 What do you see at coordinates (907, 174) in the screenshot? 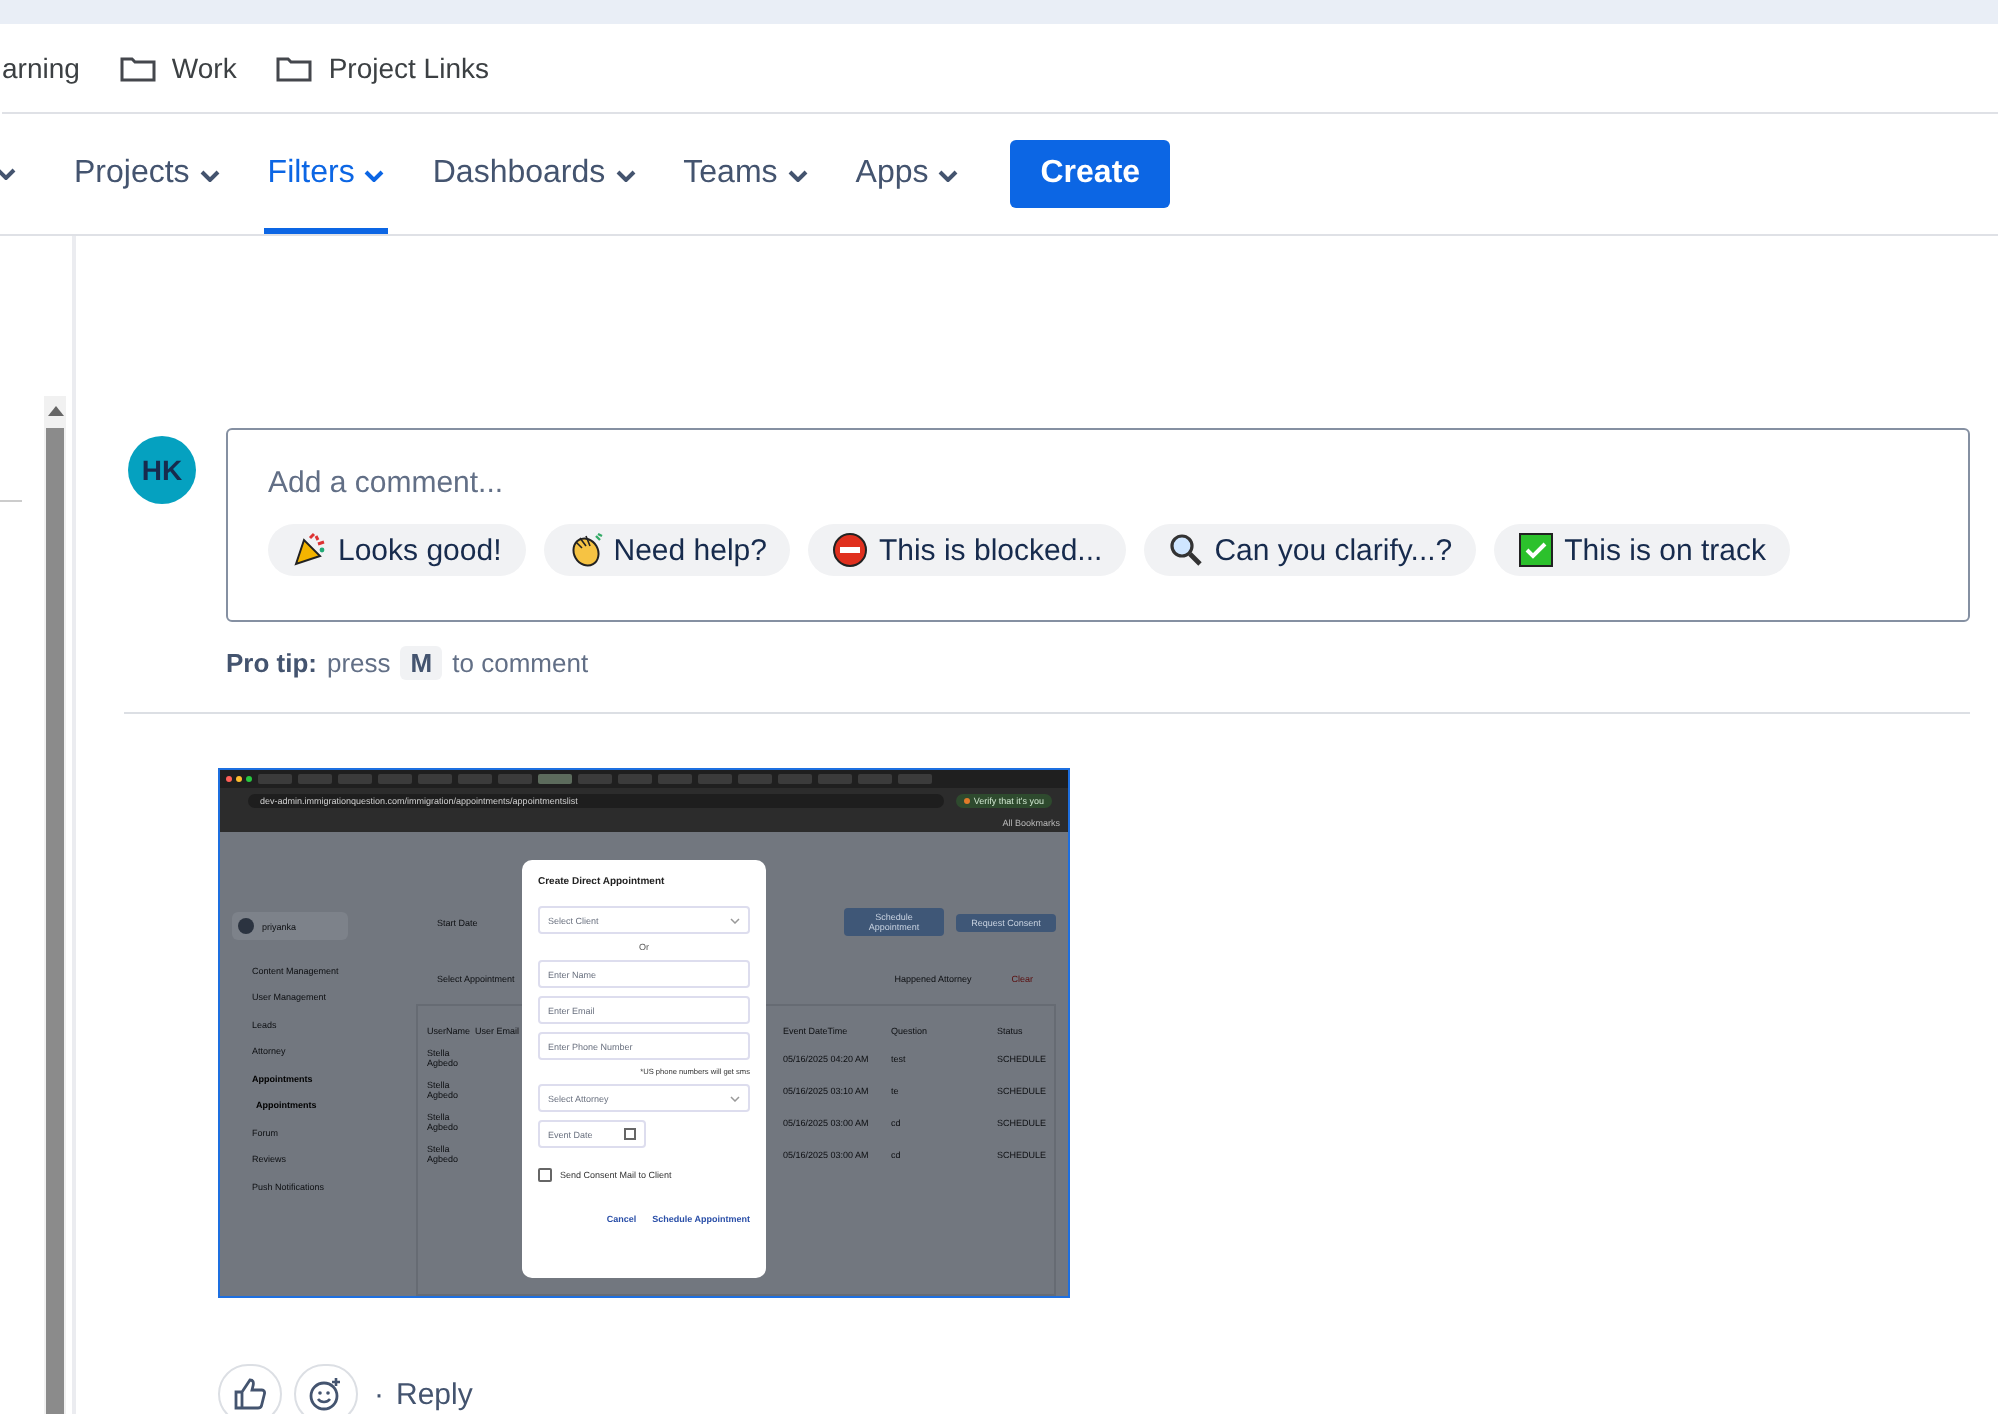
I see `nav-menu: Apps` at bounding box center [907, 174].